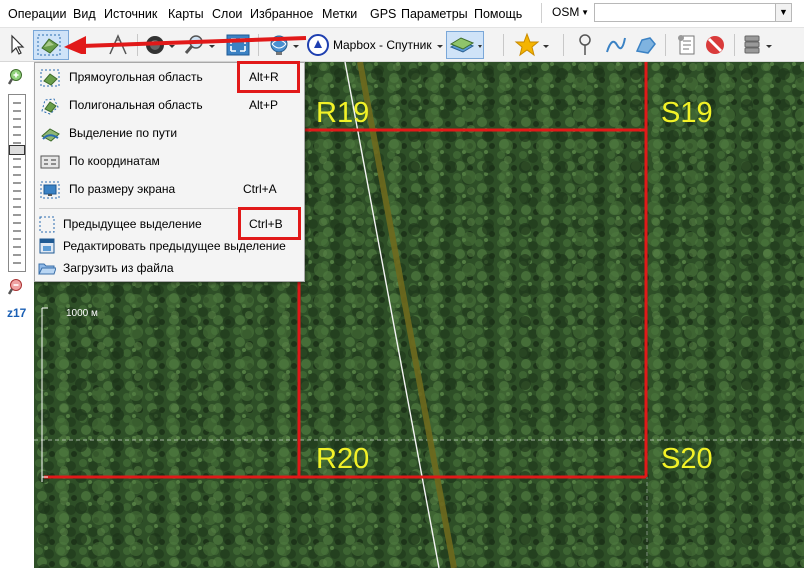 This screenshot has width=804, height=568. I want to click on zoom-out-icon, so click(14, 287).